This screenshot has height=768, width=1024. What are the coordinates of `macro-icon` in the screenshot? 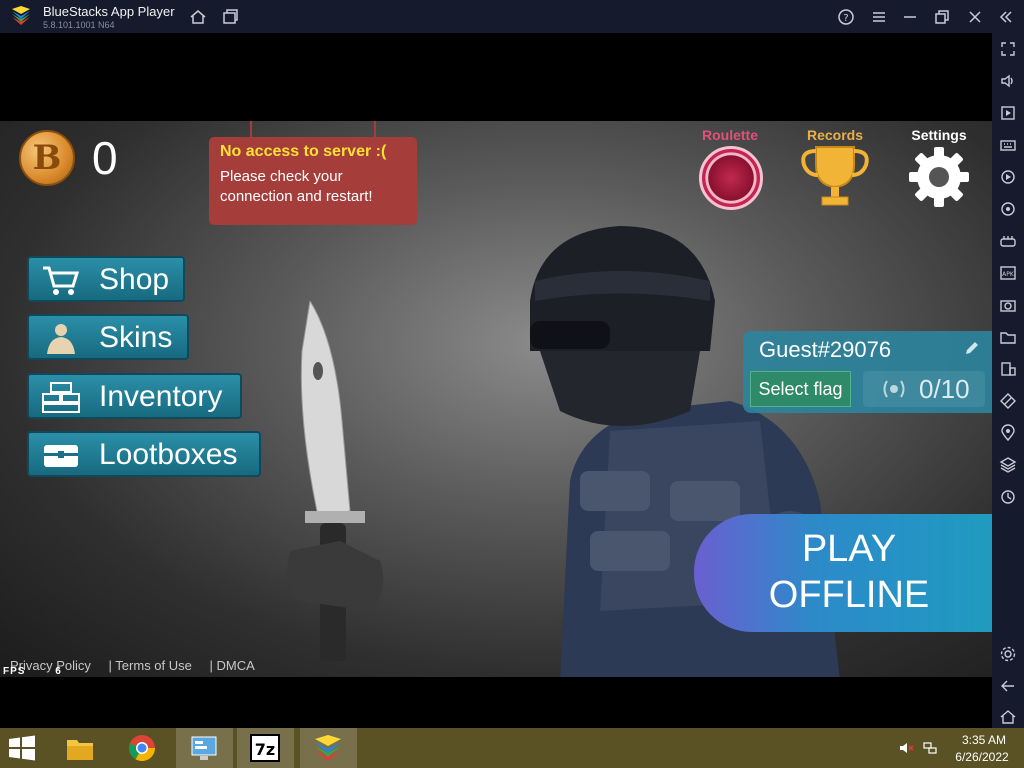 It's located at (1008, 177).